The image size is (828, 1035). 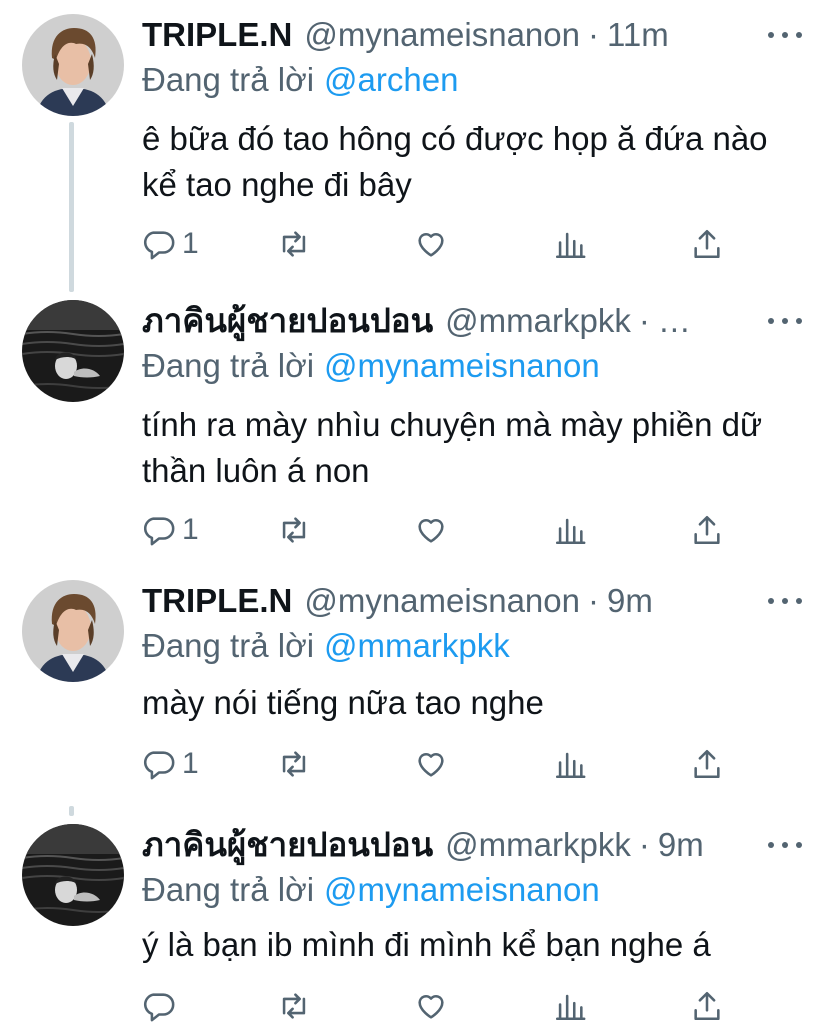 I want to click on replying-to-link: @archen, so click(x=391, y=79).